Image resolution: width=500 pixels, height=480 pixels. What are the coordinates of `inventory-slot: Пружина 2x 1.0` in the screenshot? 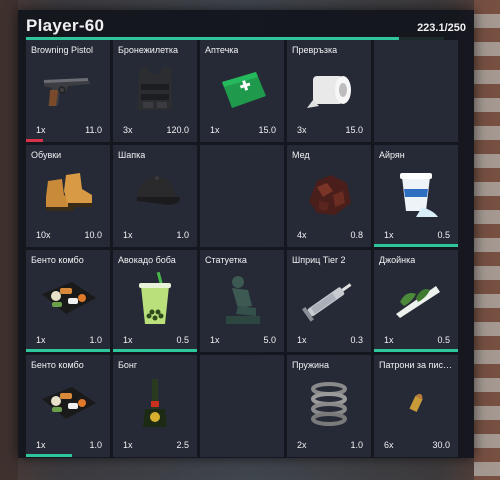 It's located at (329, 406).